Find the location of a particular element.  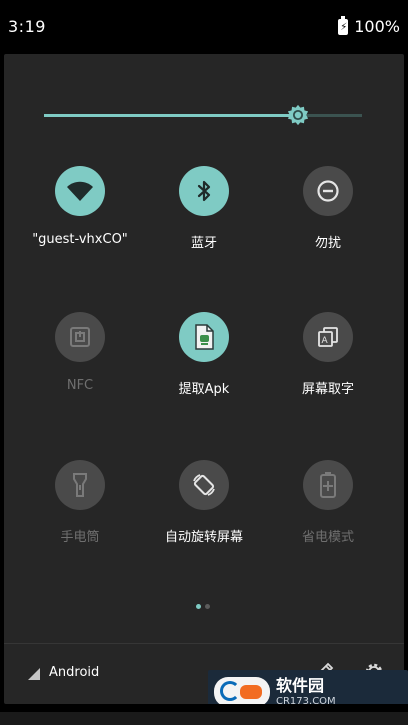

watermark-logo is located at coordinates (242, 692).